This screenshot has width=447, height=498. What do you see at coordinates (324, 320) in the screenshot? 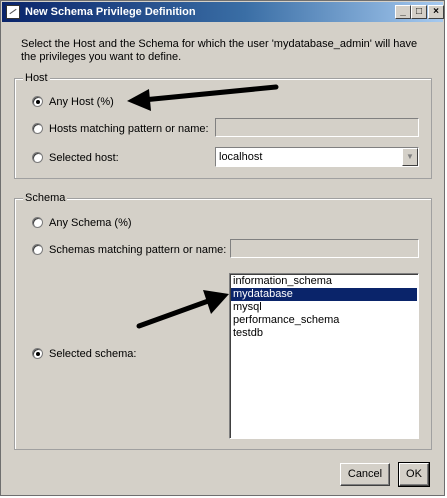
I see `schema-list-item: performance_schema` at bounding box center [324, 320].